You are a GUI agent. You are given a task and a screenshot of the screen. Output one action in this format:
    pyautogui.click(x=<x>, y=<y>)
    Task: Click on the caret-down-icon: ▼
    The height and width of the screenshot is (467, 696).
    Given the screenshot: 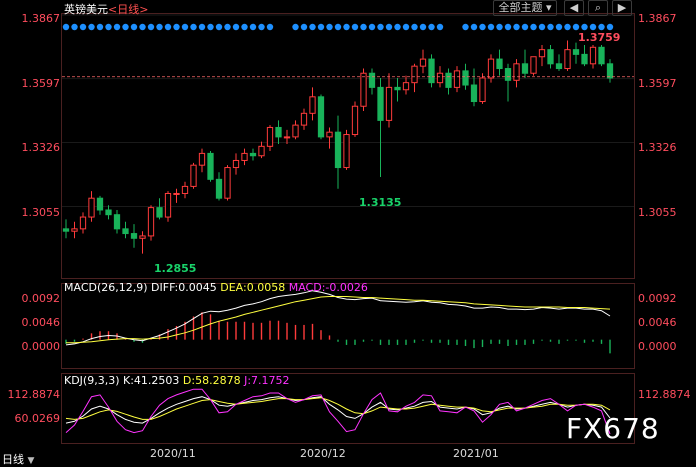 What is the action you would take?
    pyautogui.click(x=31, y=461)
    